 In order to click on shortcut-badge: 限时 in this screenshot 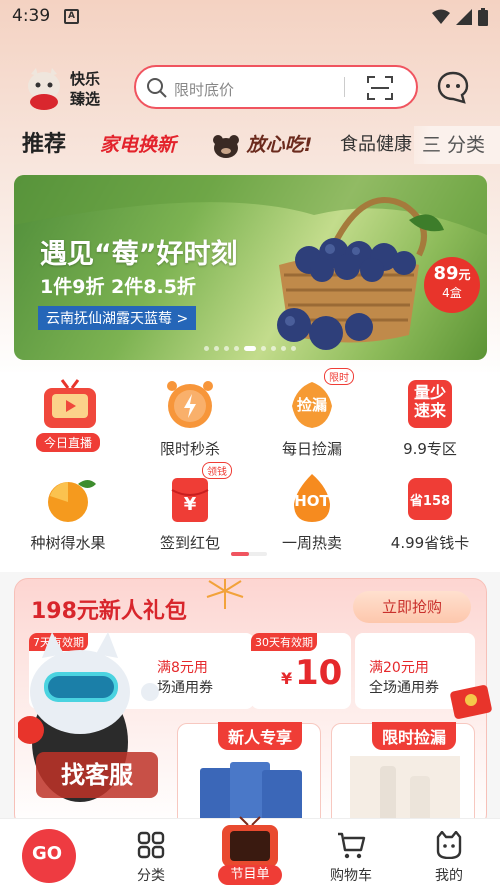, I will do `click(339, 376)`.